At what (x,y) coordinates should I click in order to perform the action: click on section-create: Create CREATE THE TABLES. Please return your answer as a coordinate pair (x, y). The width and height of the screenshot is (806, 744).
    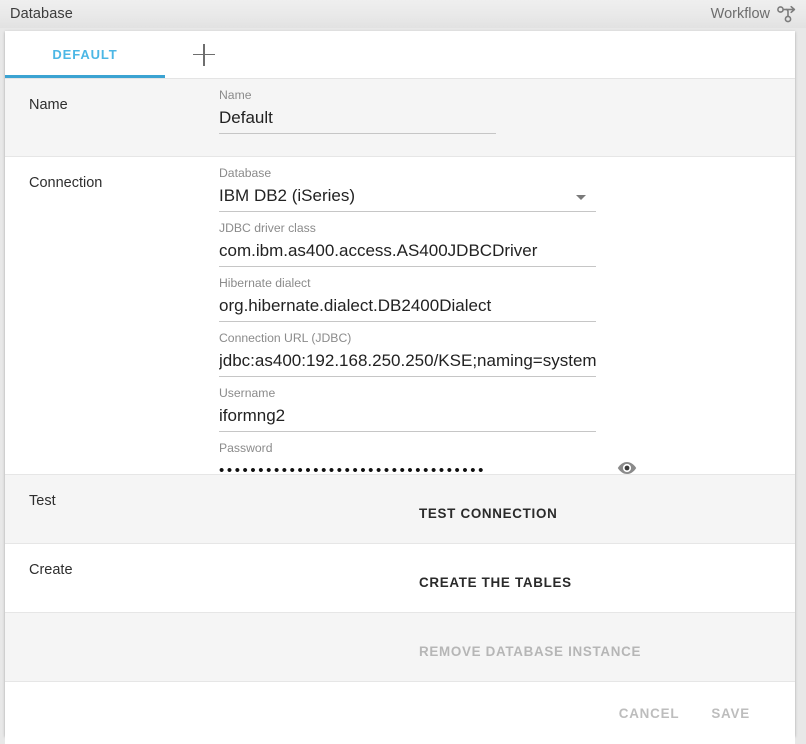
    Looking at the image, I should click on (400, 578).